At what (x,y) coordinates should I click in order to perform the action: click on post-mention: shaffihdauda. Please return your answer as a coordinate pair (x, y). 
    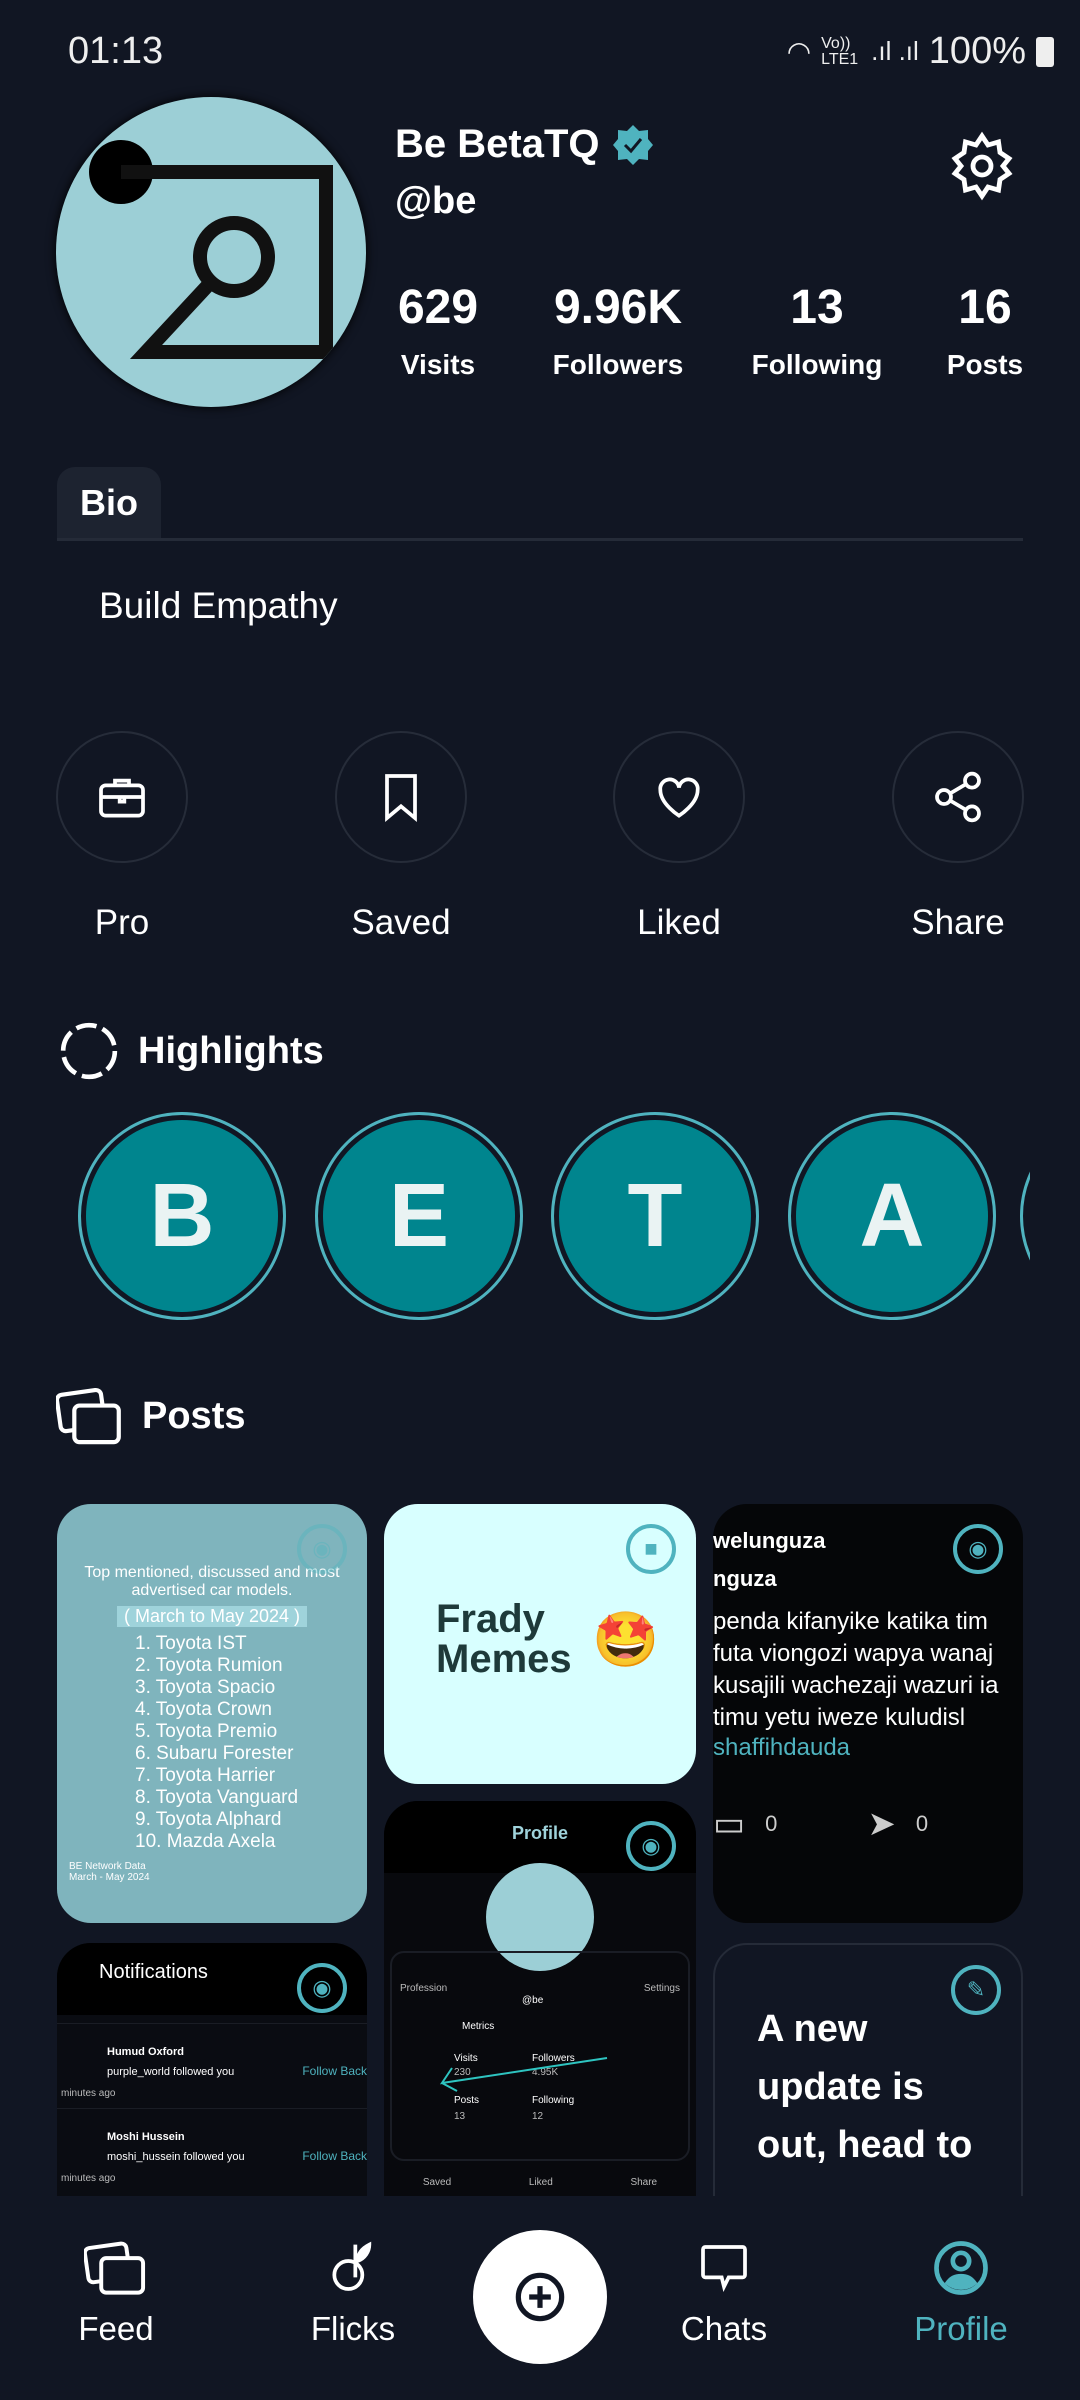
    Looking at the image, I should click on (868, 1748).